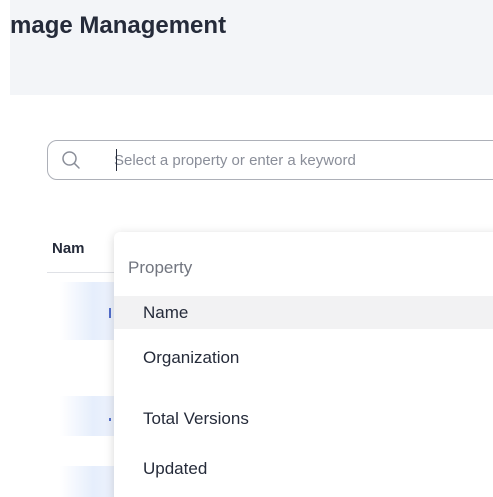 Image resolution: width=493 pixels, height=497 pixels. What do you see at coordinates (303, 357) in the screenshot?
I see `dropdown-item-organization: Organization` at bounding box center [303, 357].